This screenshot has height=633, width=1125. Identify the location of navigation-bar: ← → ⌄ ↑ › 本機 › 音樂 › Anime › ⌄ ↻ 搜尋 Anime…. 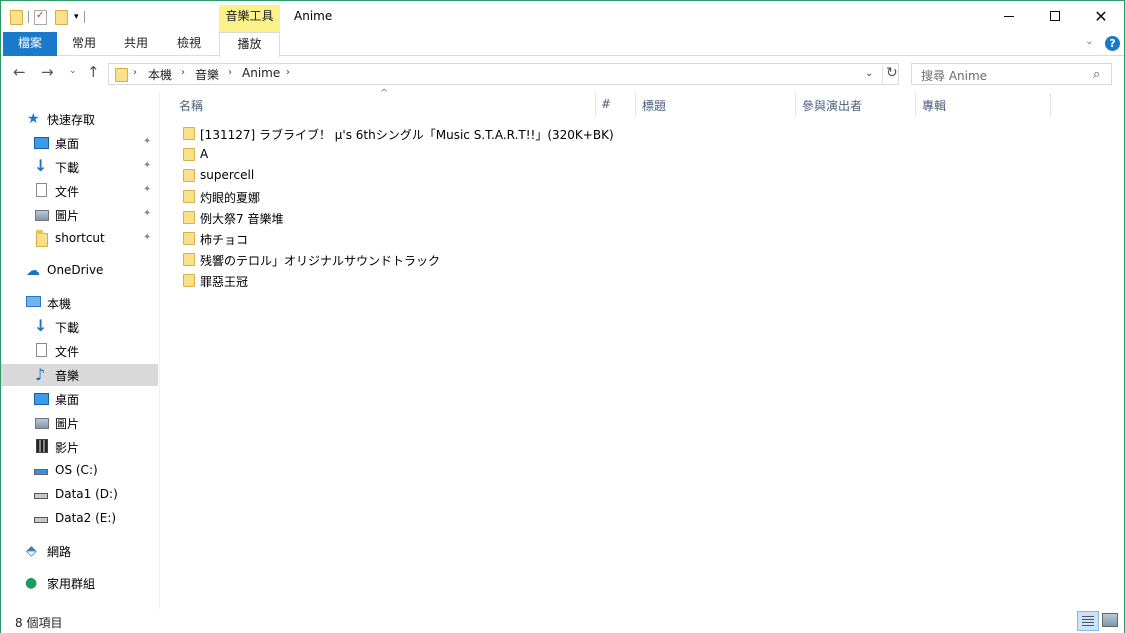
(562, 74).